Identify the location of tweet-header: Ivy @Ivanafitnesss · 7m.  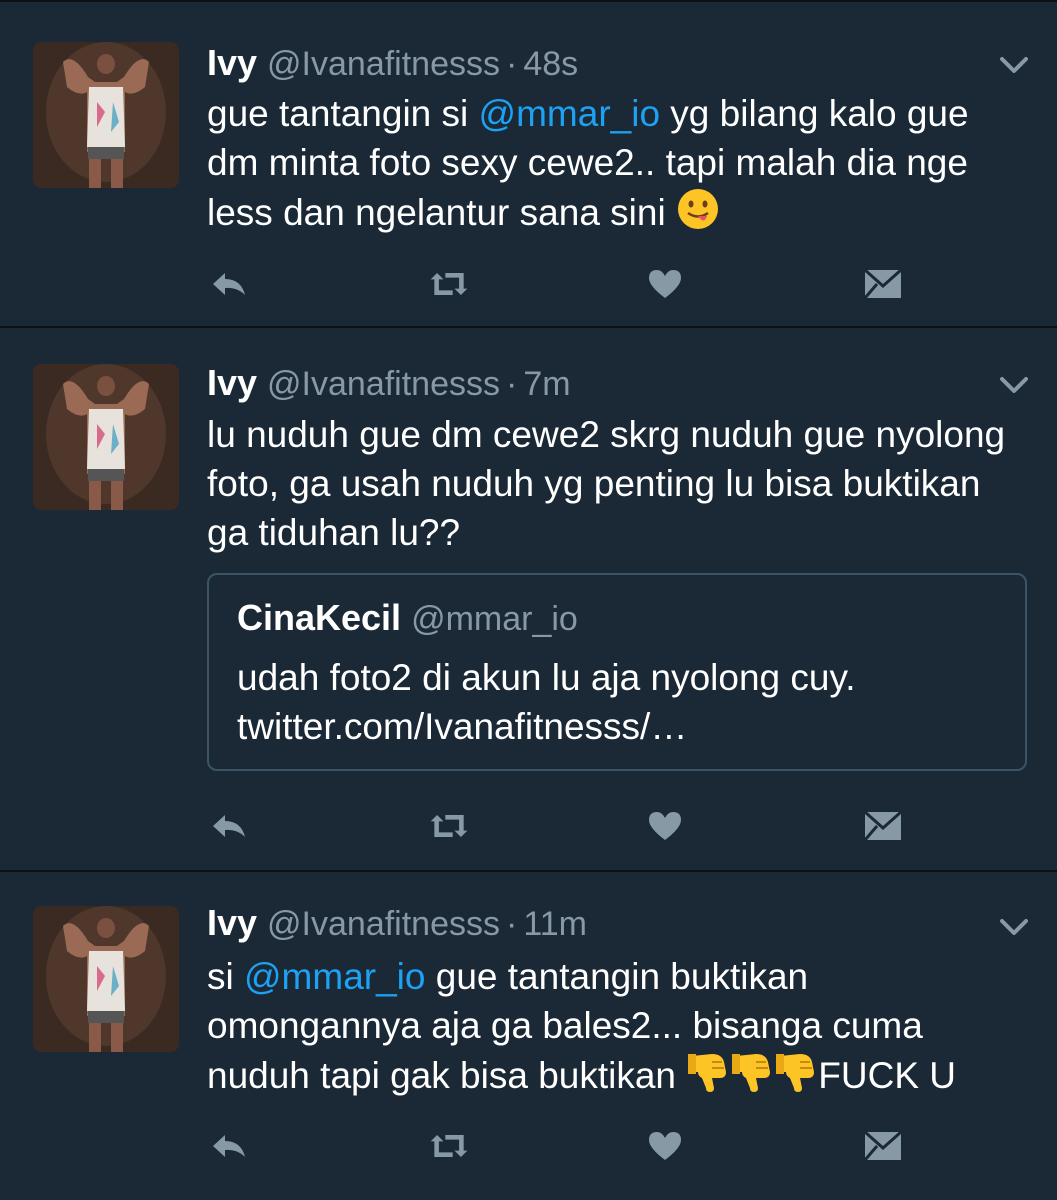
(389, 386).